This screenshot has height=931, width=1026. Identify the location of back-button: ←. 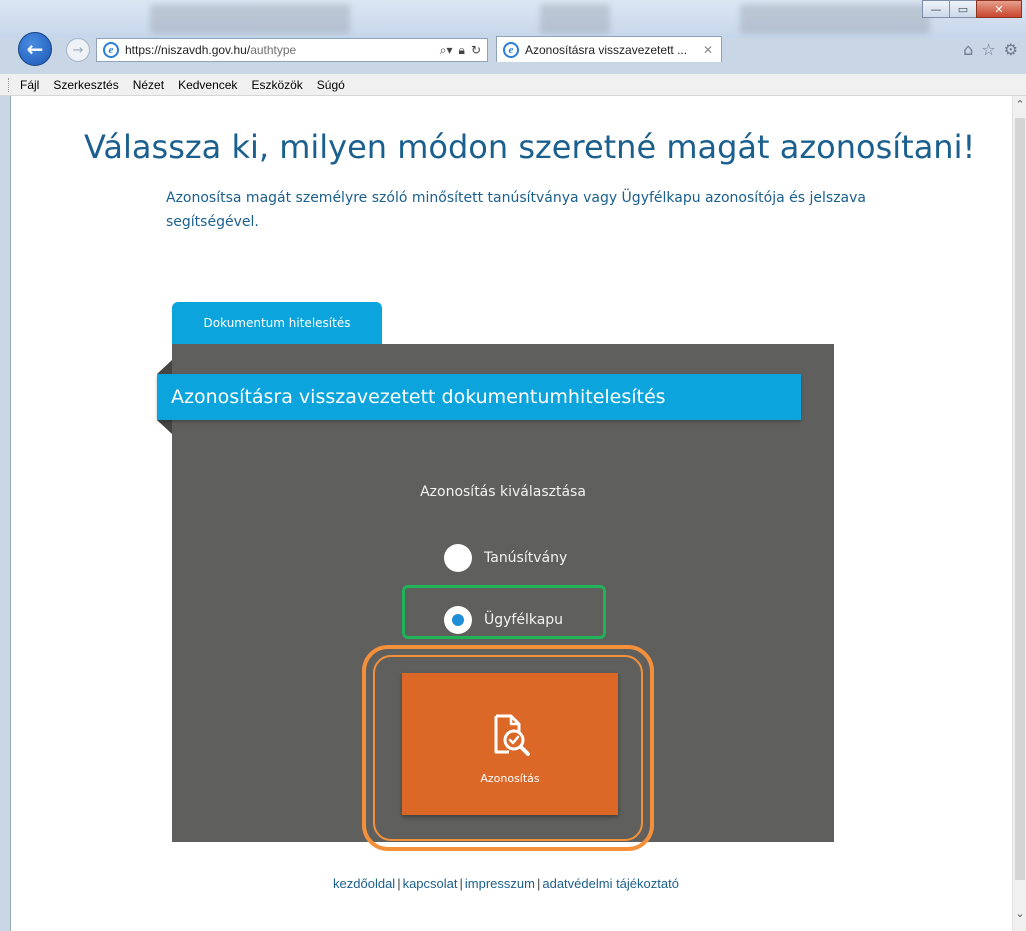
(35, 49).